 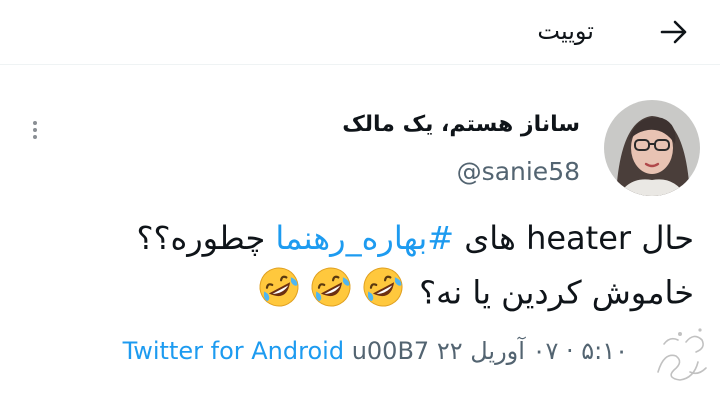 What do you see at coordinates (364, 238) in the screenshot?
I see `hashtag-link: #بهاره_رهنما` at bounding box center [364, 238].